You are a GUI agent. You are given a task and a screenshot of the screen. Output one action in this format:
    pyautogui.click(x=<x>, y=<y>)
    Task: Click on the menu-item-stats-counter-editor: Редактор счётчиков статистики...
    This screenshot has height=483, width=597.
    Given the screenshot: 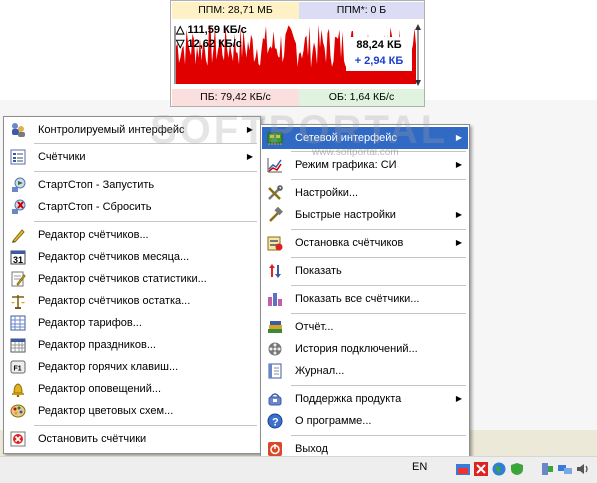 What is the action you would take?
    pyautogui.click(x=132, y=279)
    